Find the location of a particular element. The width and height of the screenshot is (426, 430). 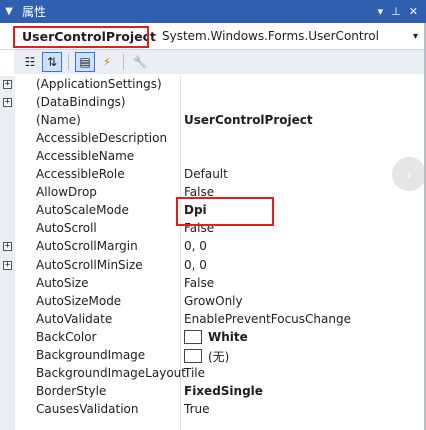

property-name: AutoScrollMinSize is located at coordinates (89, 264).